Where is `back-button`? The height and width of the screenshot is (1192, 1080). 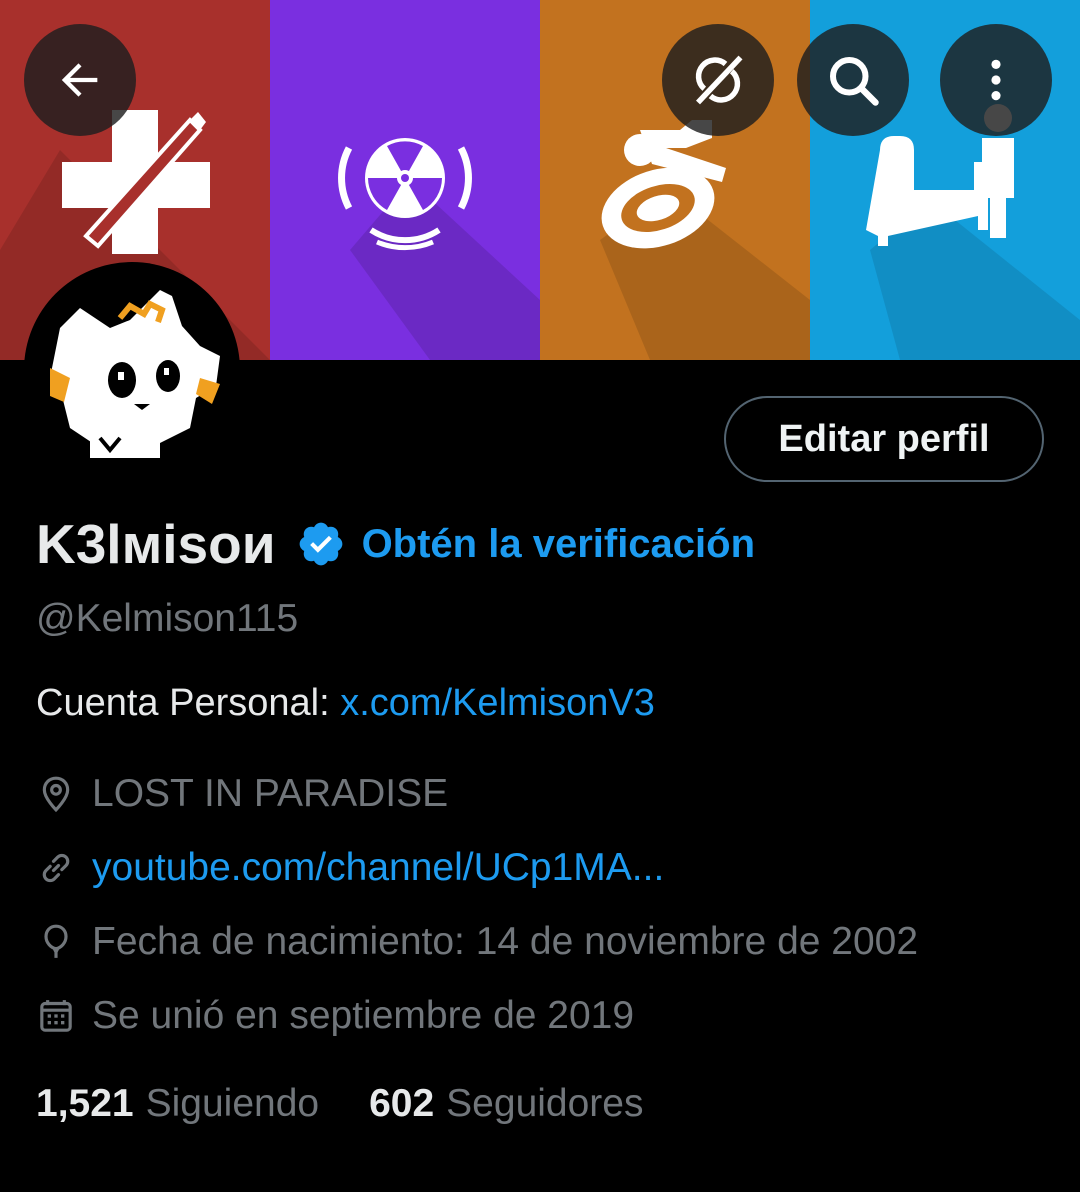
back-button is located at coordinates (80, 80).